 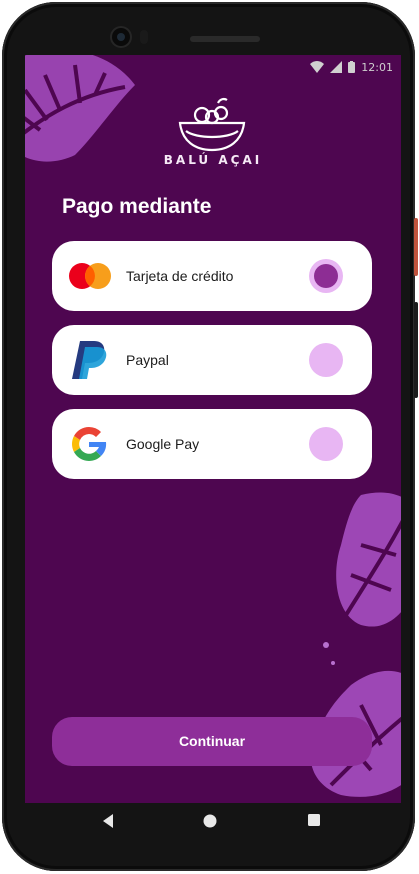 I want to click on battery-icon, so click(x=352, y=67).